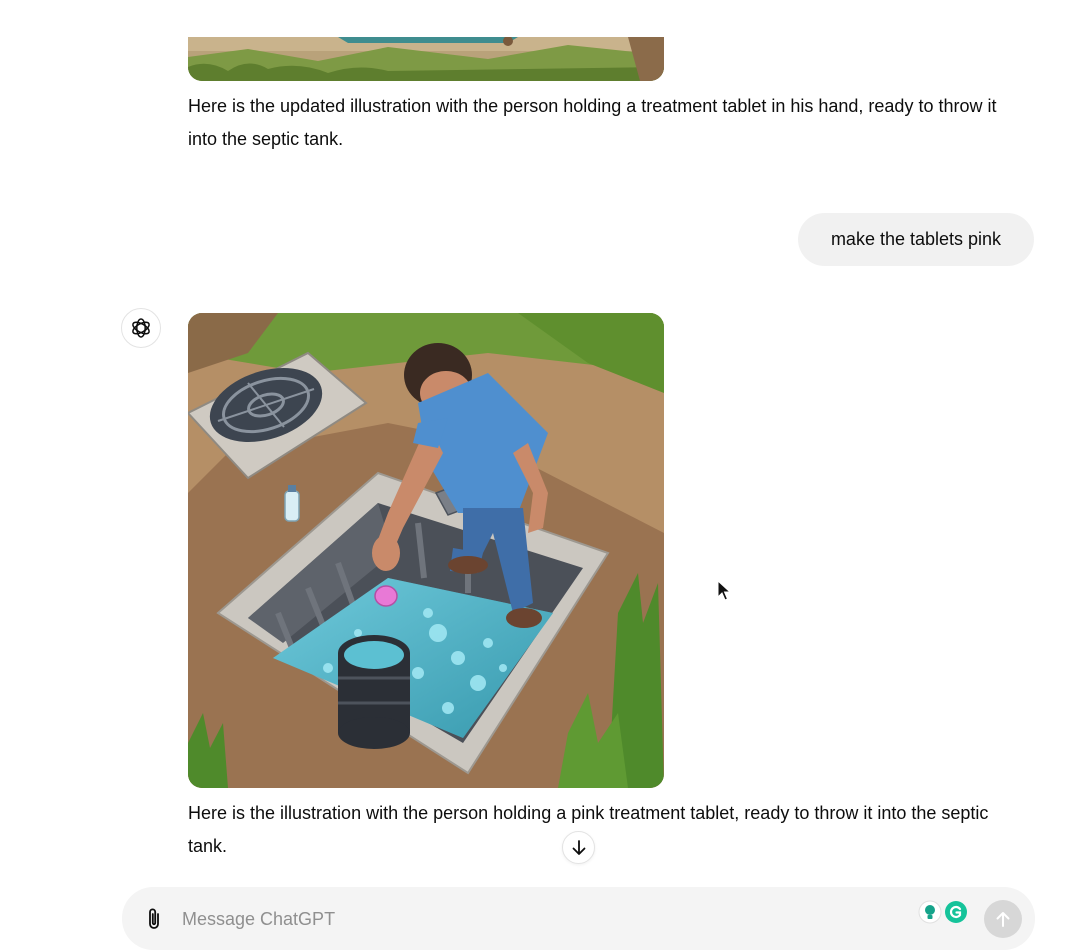 Image resolution: width=1080 pixels, height=950 pixels. What do you see at coordinates (724, 590) in the screenshot?
I see `mouse-cursor-icon` at bounding box center [724, 590].